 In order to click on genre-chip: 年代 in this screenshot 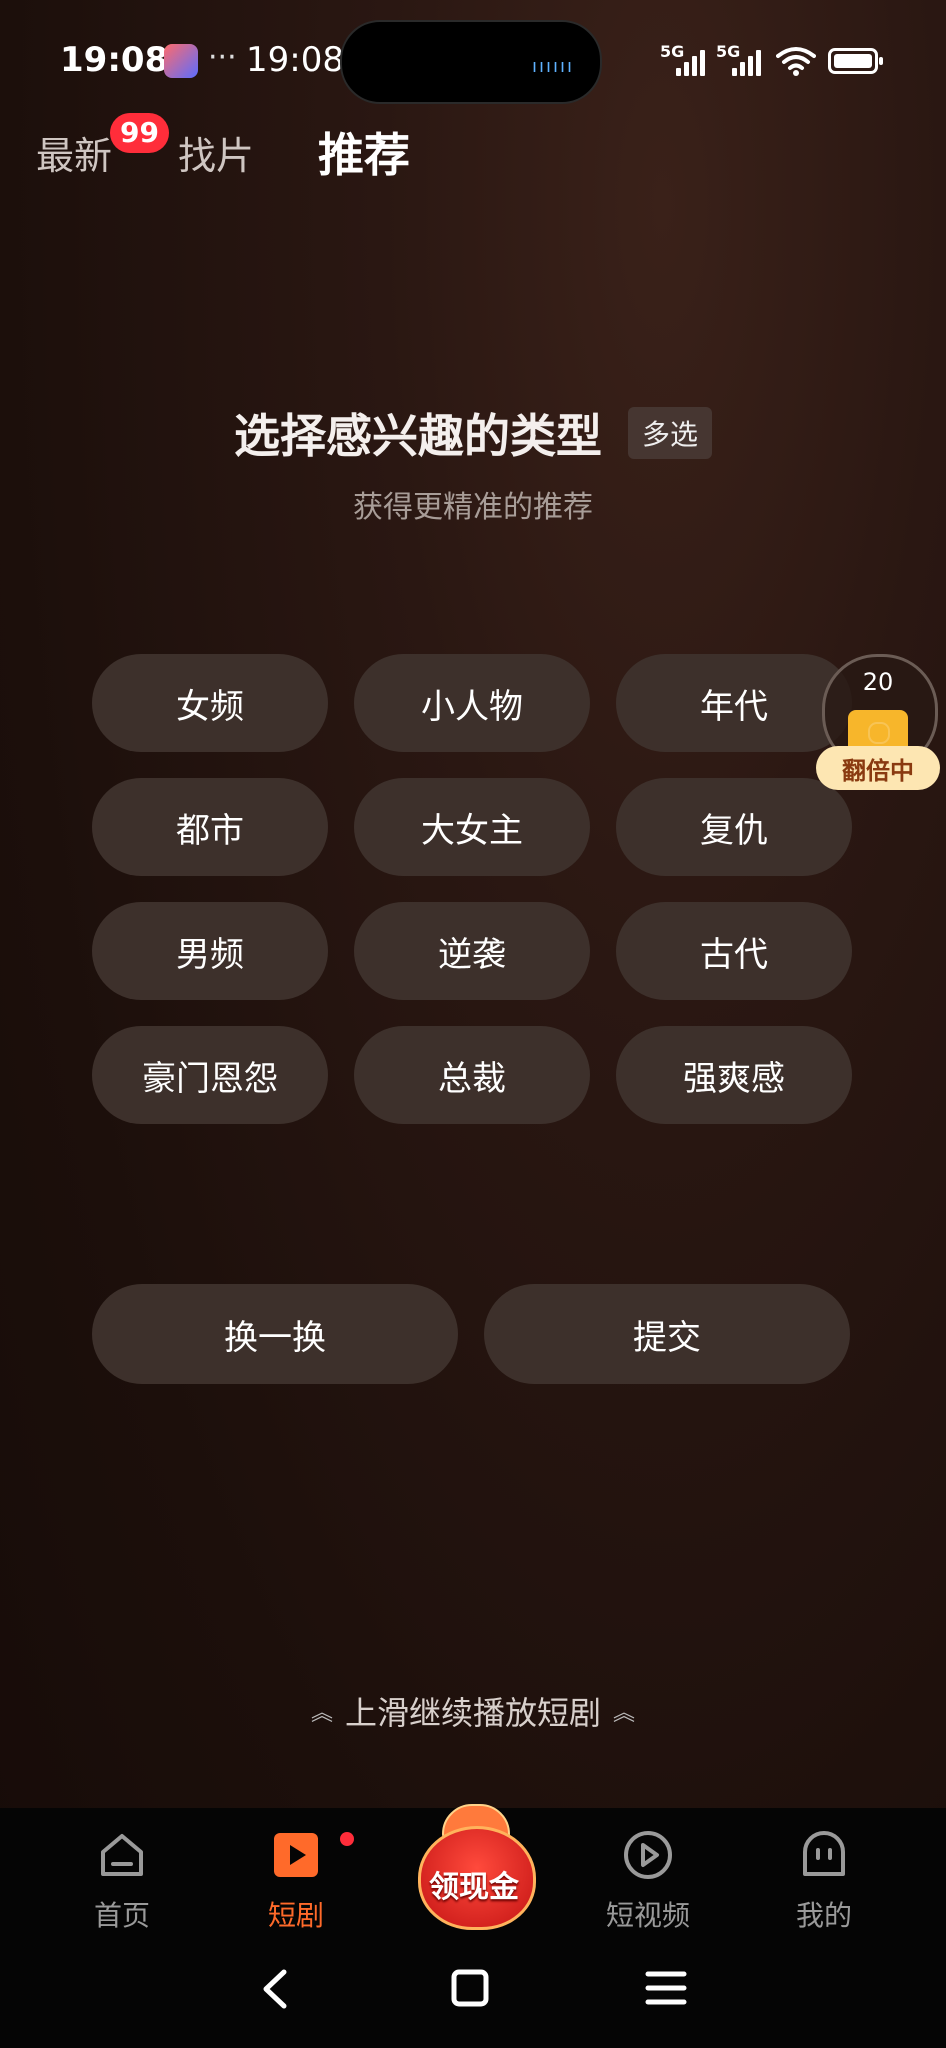, I will do `click(734, 703)`.